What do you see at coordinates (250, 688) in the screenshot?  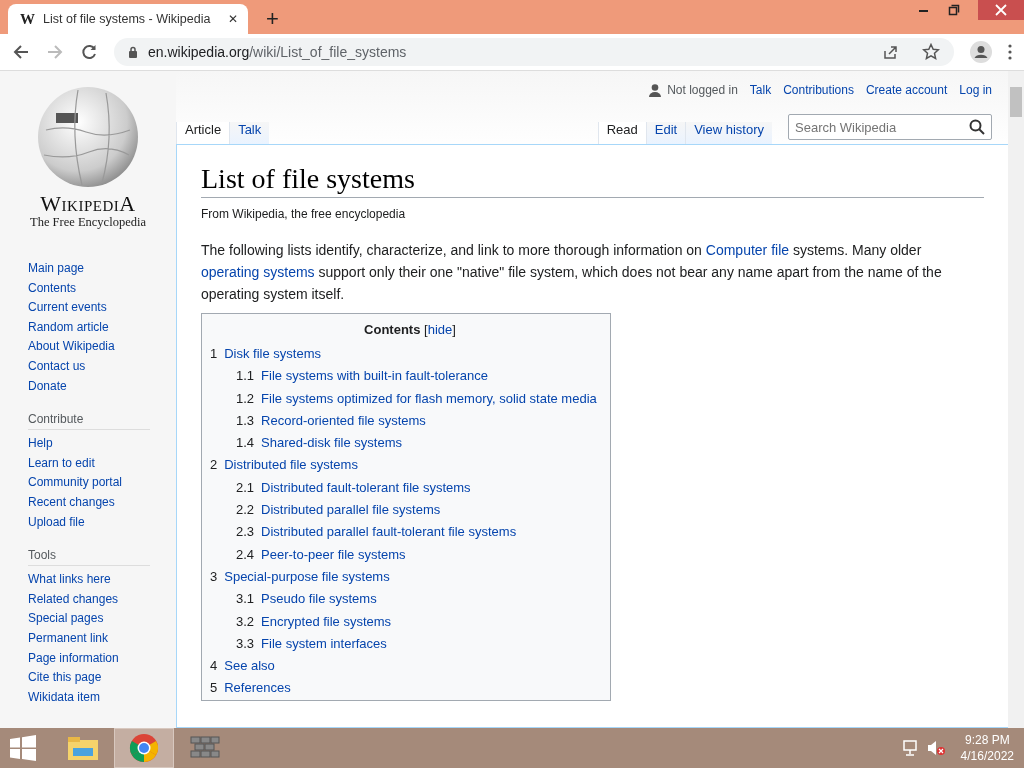 I see `toc-entry: 5 References` at bounding box center [250, 688].